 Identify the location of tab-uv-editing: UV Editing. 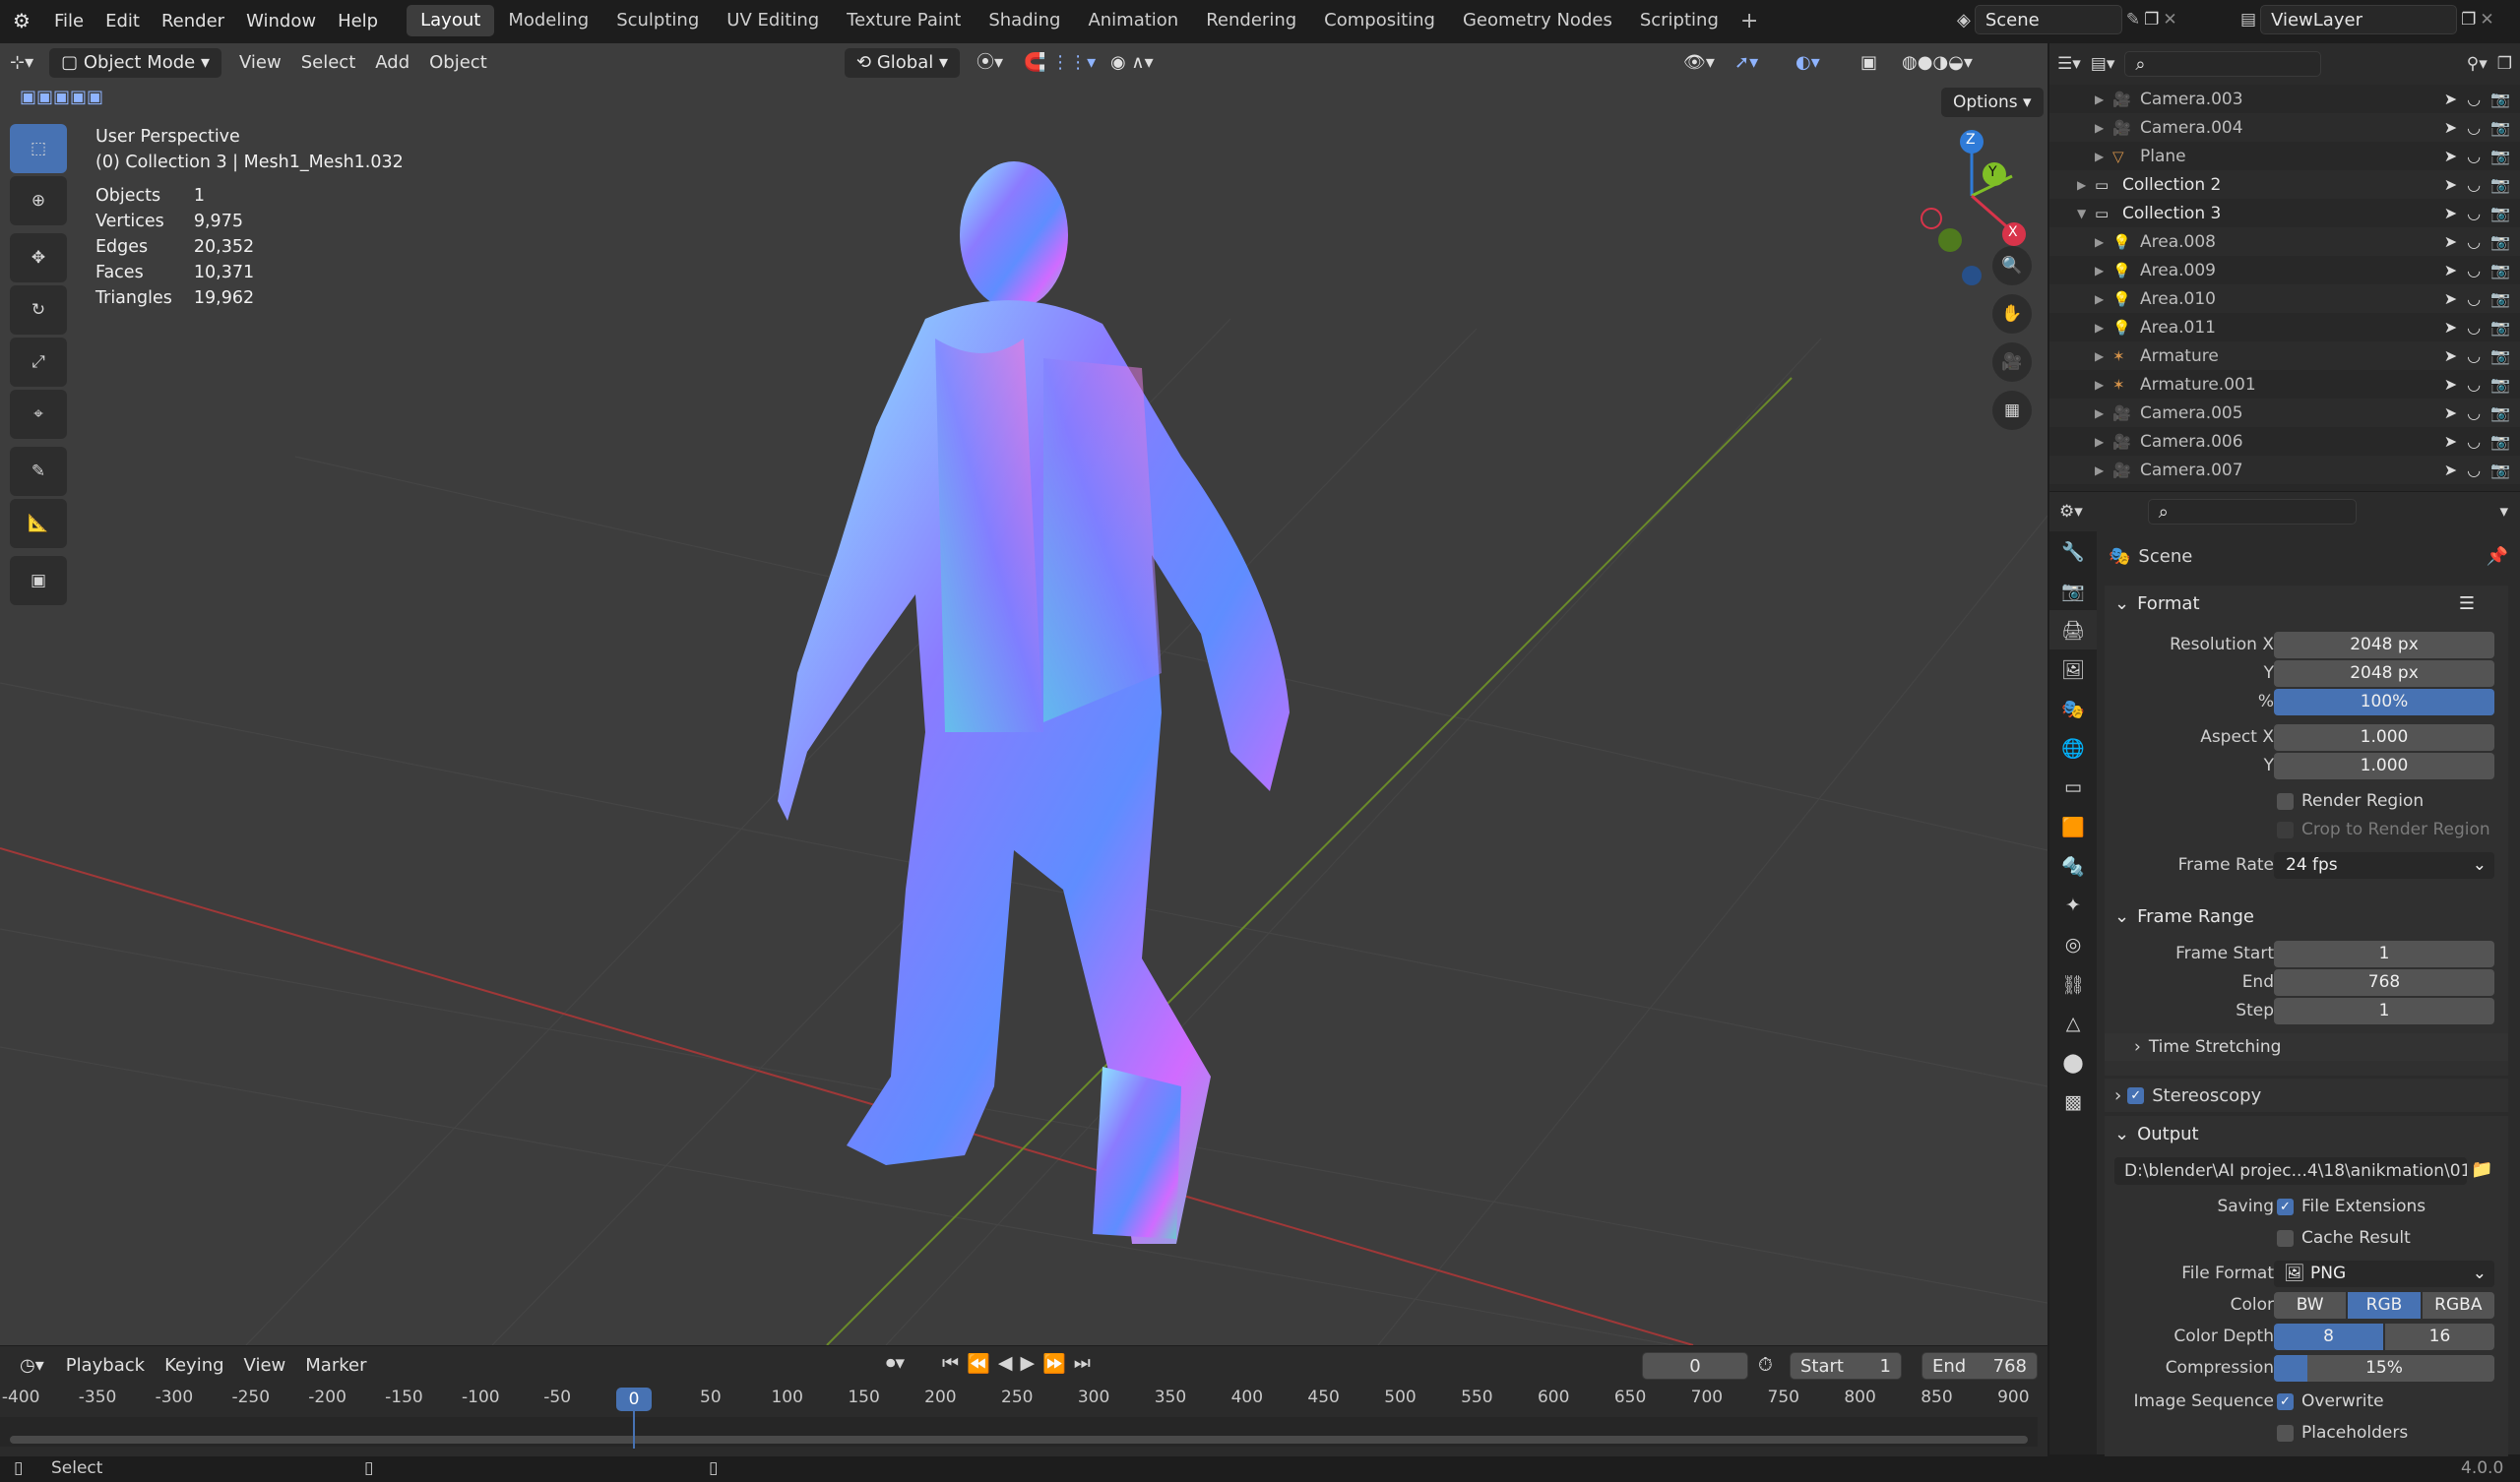
(773, 20).